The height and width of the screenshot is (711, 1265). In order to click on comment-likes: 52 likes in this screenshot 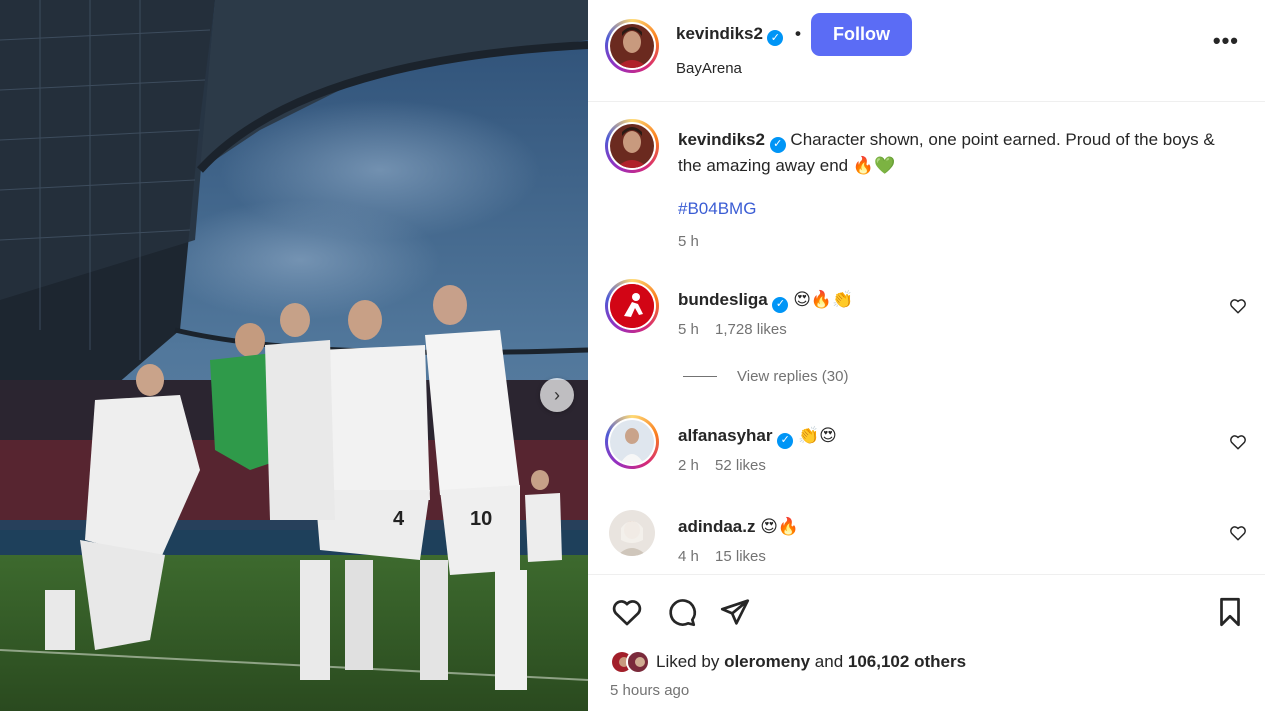, I will do `click(740, 465)`.